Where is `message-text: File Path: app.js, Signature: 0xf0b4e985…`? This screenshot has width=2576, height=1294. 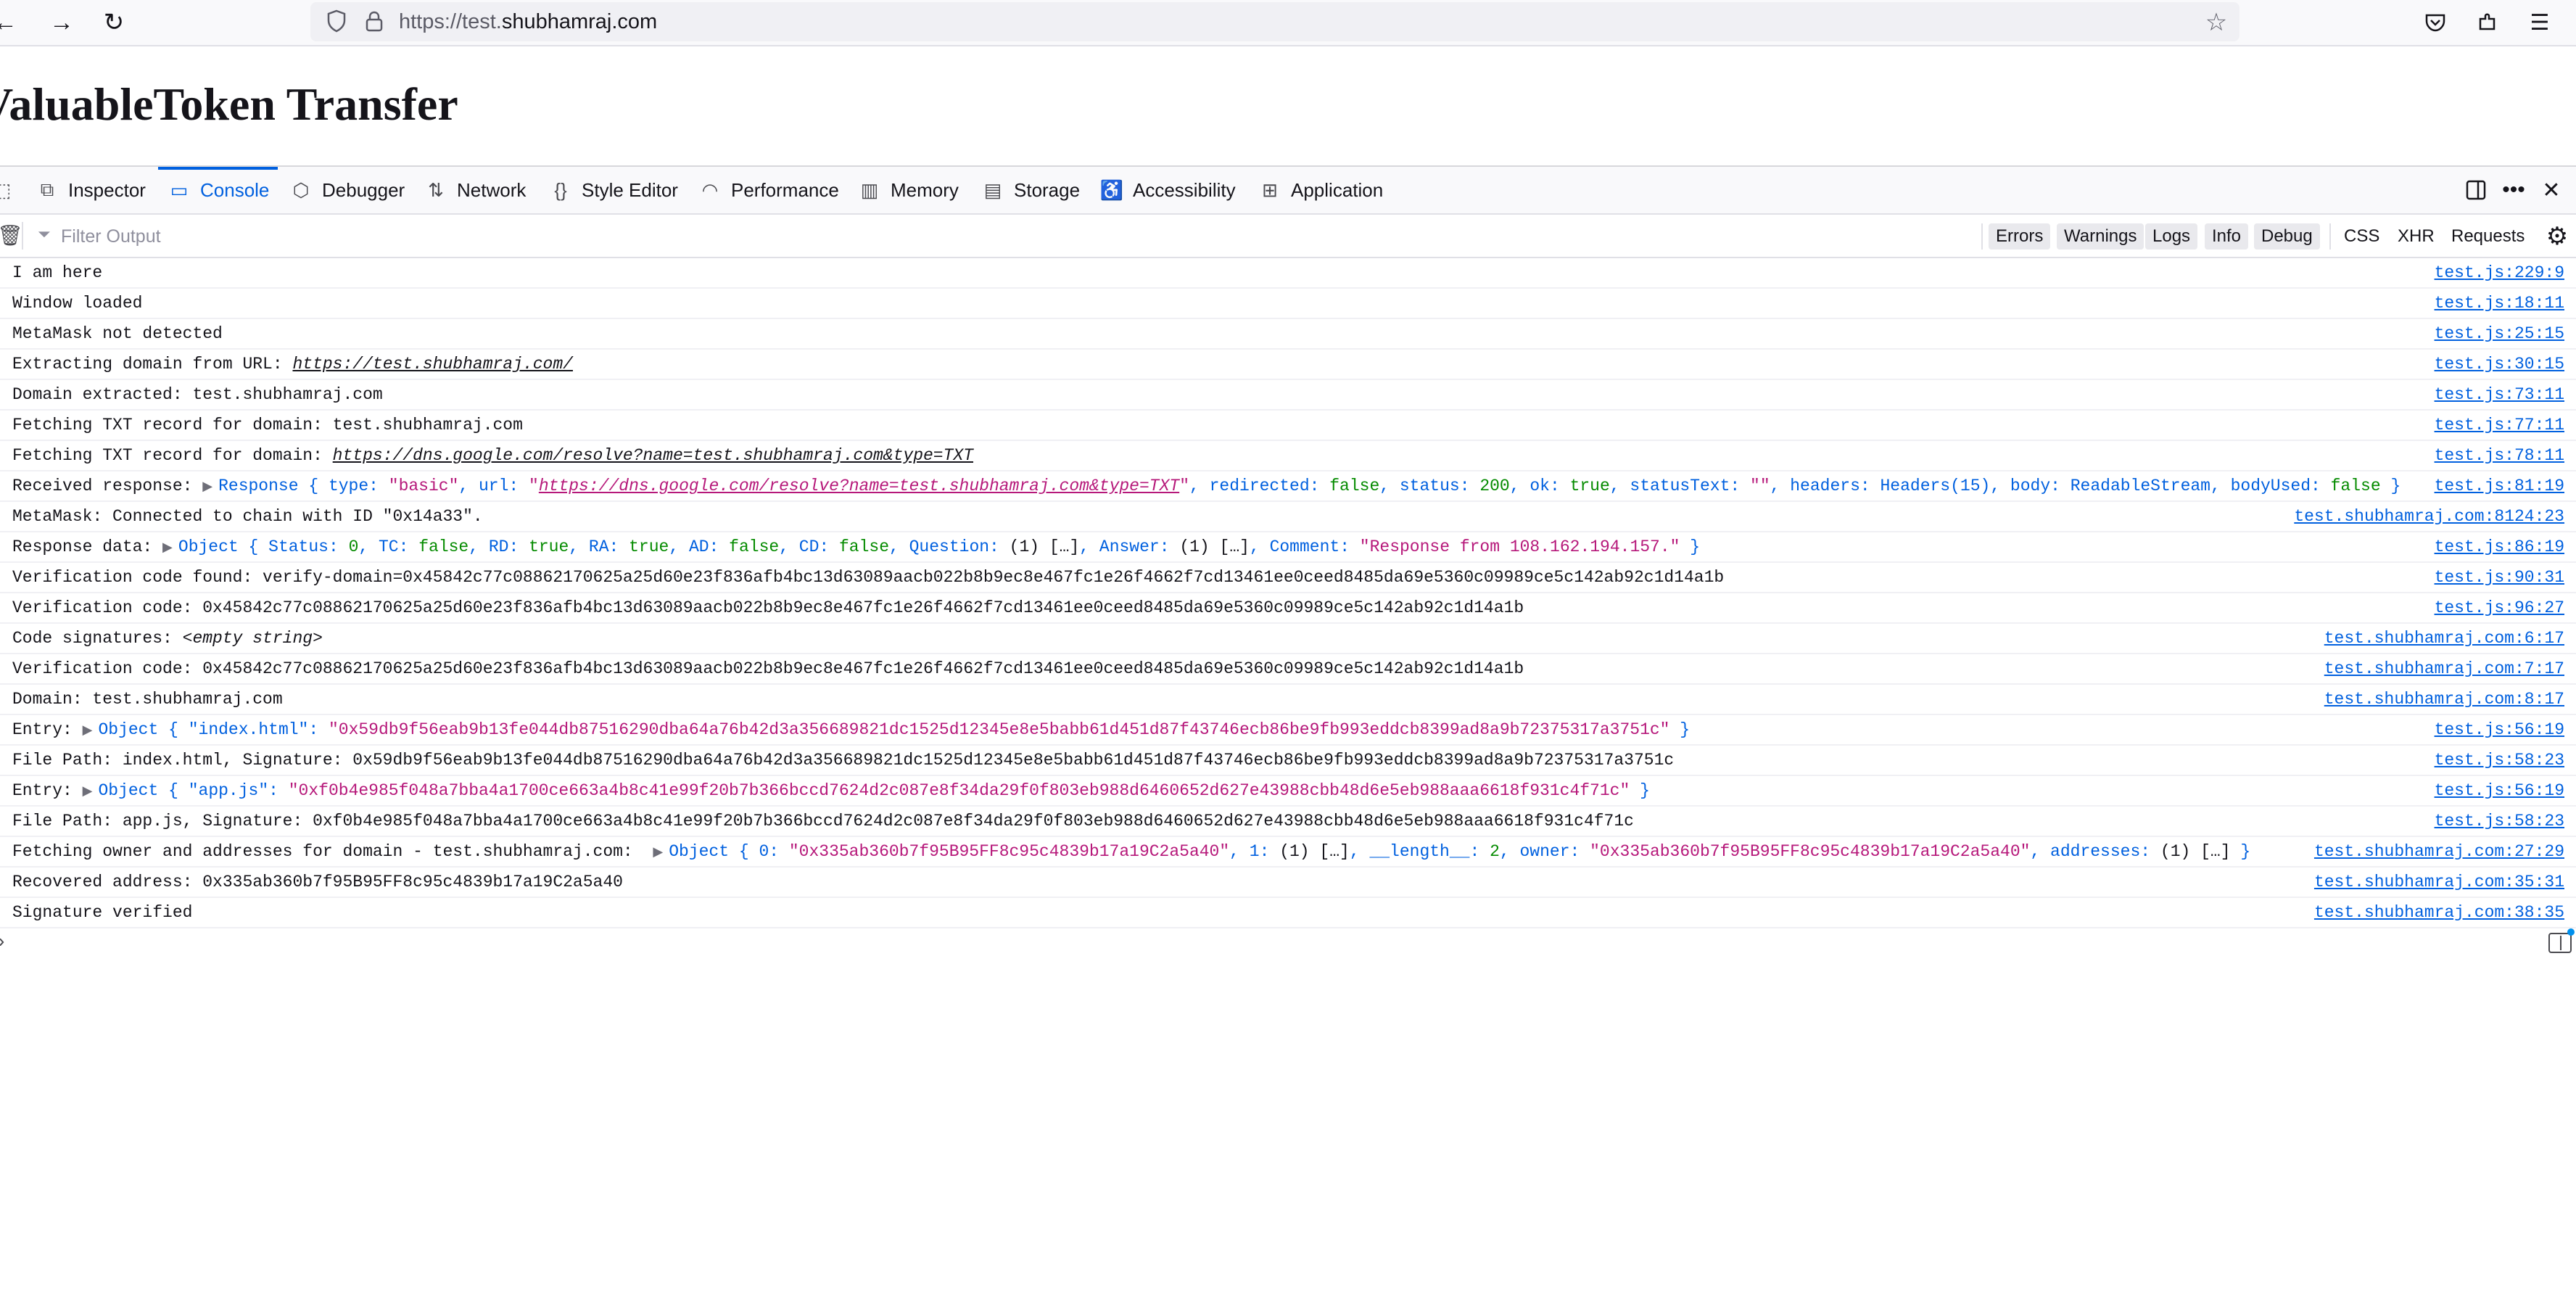
message-text: File Path: app.js, Signature: 0xf0b4e985… is located at coordinates (823, 822).